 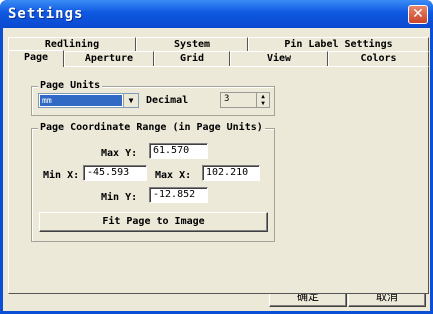 What do you see at coordinates (227, 99) in the screenshot?
I see `decimal-value: 3` at bounding box center [227, 99].